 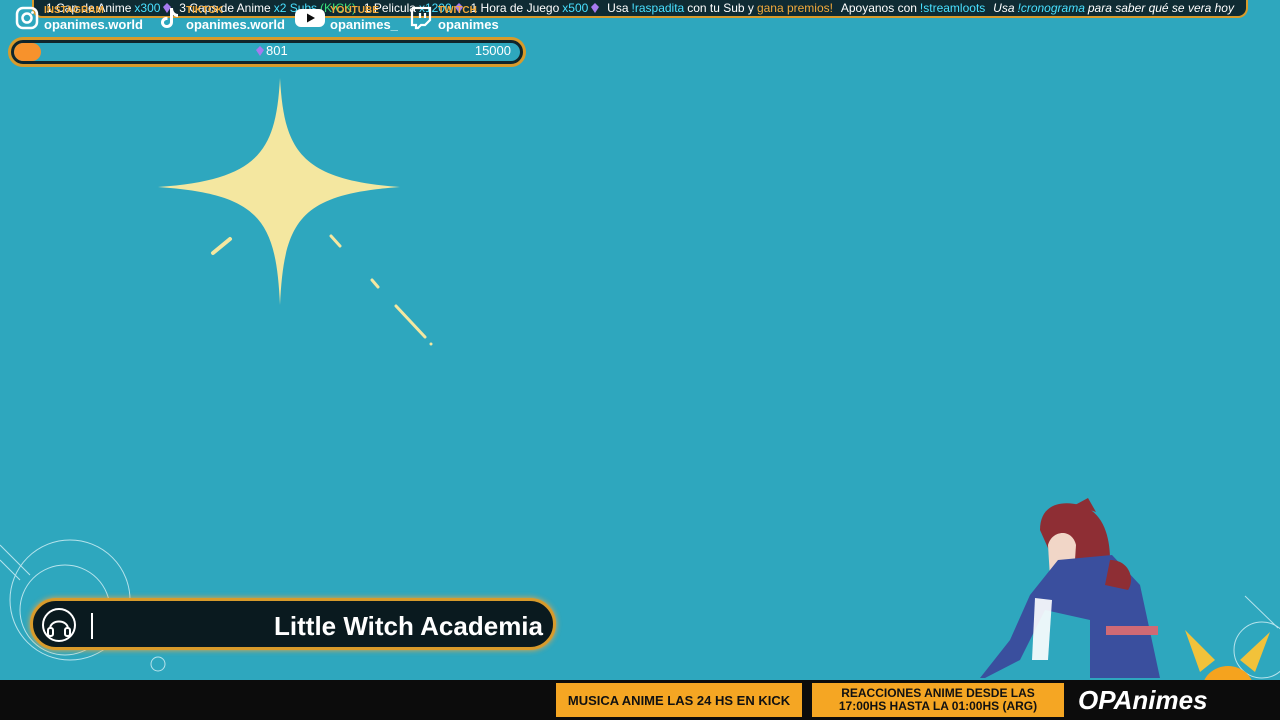 I want to click on schedule-line-2: 17:00HS HASTA LA 01:00HS (ARG), so click(x=938, y=706).